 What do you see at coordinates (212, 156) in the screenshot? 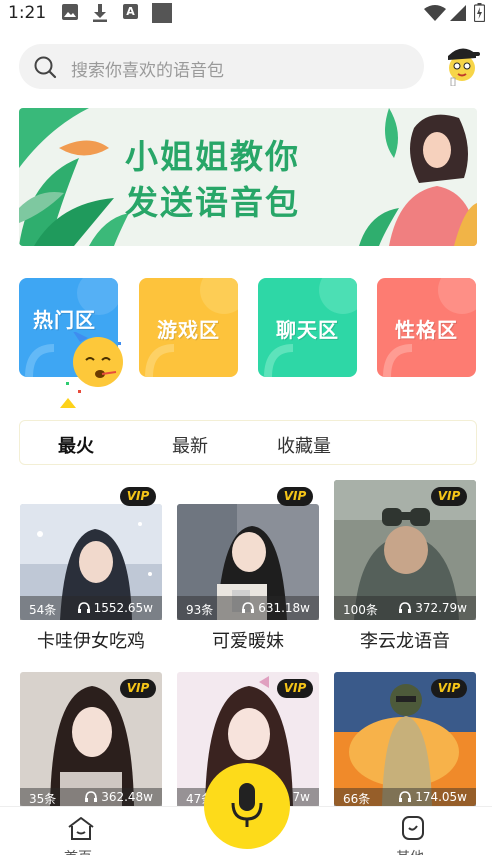
I see `banner-headline: 小姐姐教你` at bounding box center [212, 156].